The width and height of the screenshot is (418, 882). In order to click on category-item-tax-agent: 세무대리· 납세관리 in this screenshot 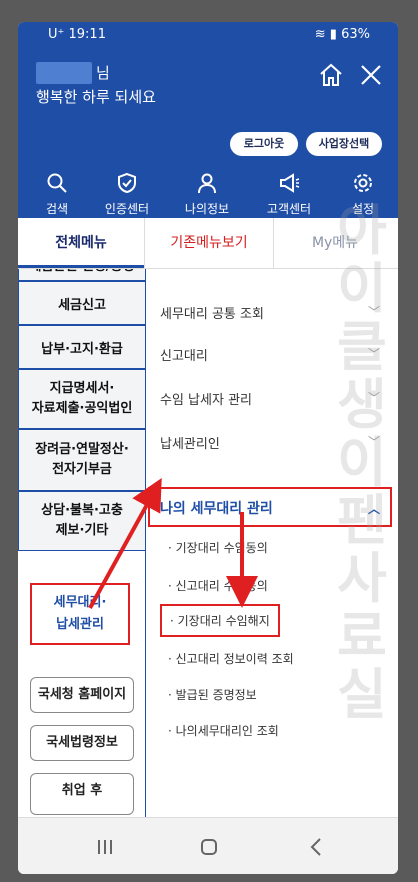, I will do `click(80, 614)`.